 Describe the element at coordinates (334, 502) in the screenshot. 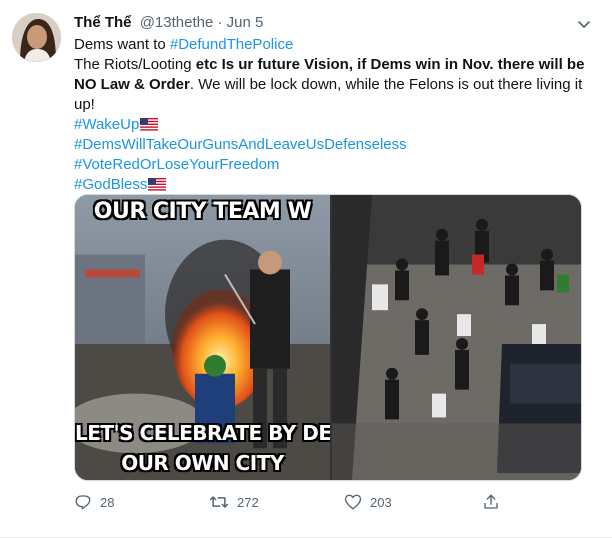

I see `tweet-actions: 28 272 203` at that location.